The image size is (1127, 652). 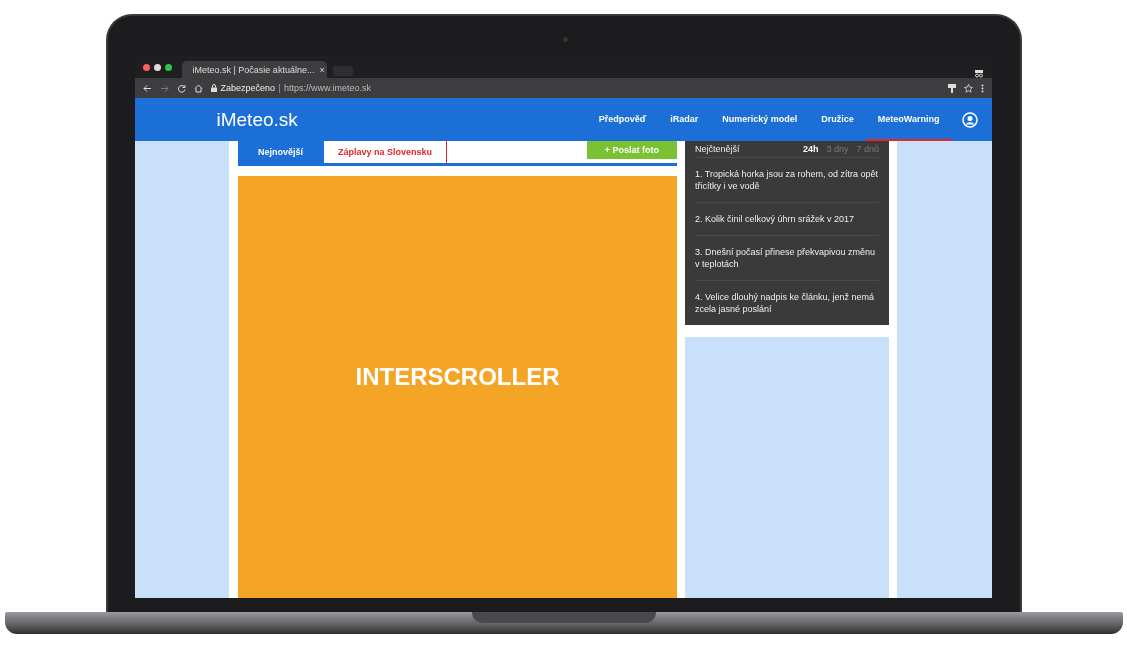 What do you see at coordinates (969, 119) in the screenshot?
I see `user-icon` at bounding box center [969, 119].